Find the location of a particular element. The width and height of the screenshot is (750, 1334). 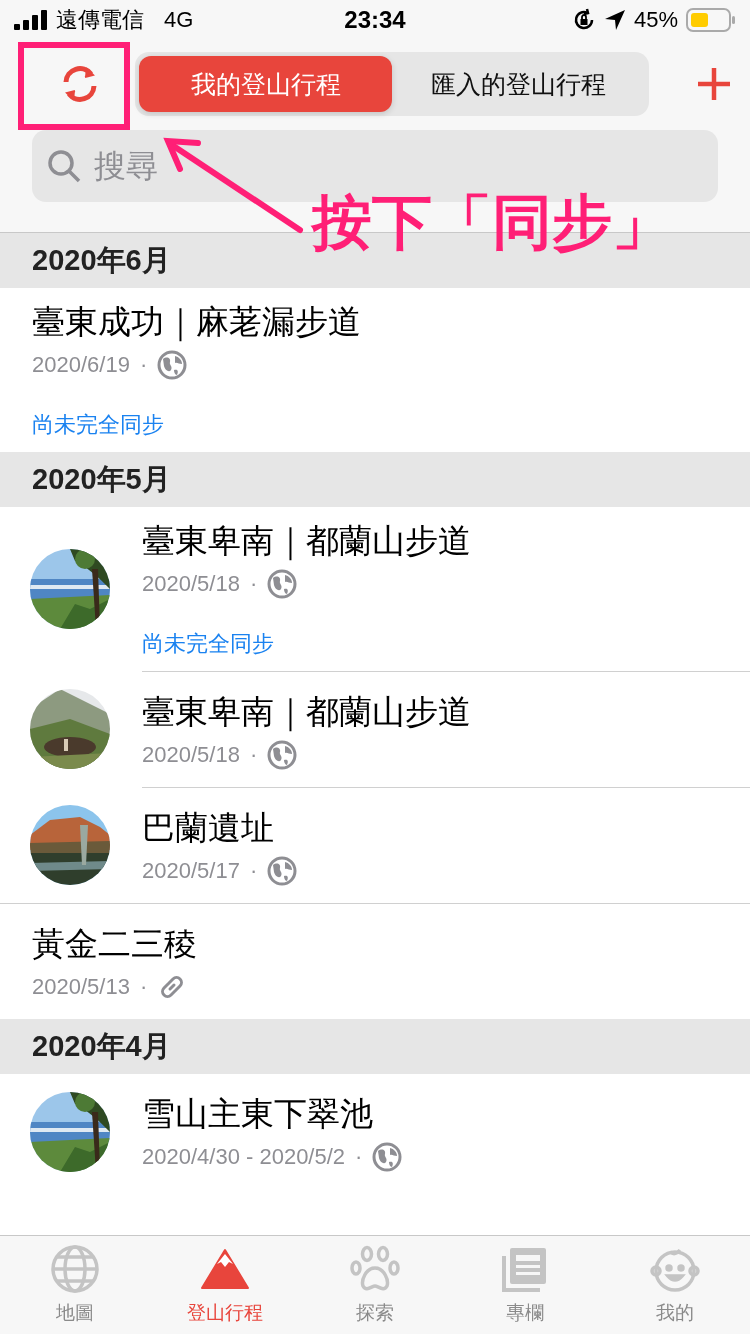

trip-title: 雪山主東下翠池 is located at coordinates (446, 1114).